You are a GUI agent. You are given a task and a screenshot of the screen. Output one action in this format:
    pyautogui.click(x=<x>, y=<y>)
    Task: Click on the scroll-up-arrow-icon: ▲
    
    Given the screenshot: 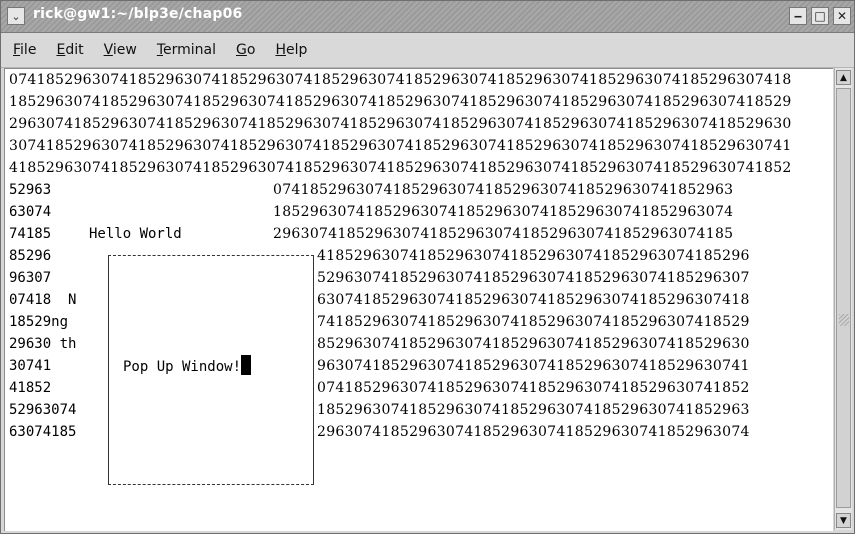 What is the action you would take?
    pyautogui.click(x=843, y=77)
    